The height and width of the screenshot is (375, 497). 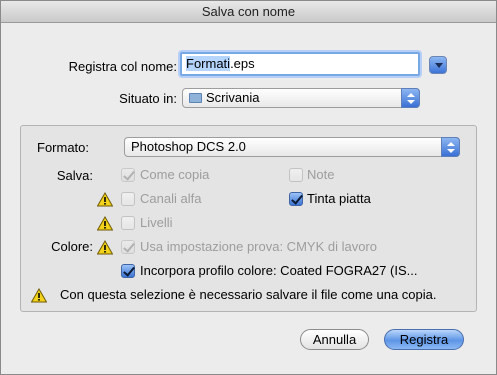 What do you see at coordinates (128, 199) in the screenshot?
I see `alpha-channels-checkbox` at bounding box center [128, 199].